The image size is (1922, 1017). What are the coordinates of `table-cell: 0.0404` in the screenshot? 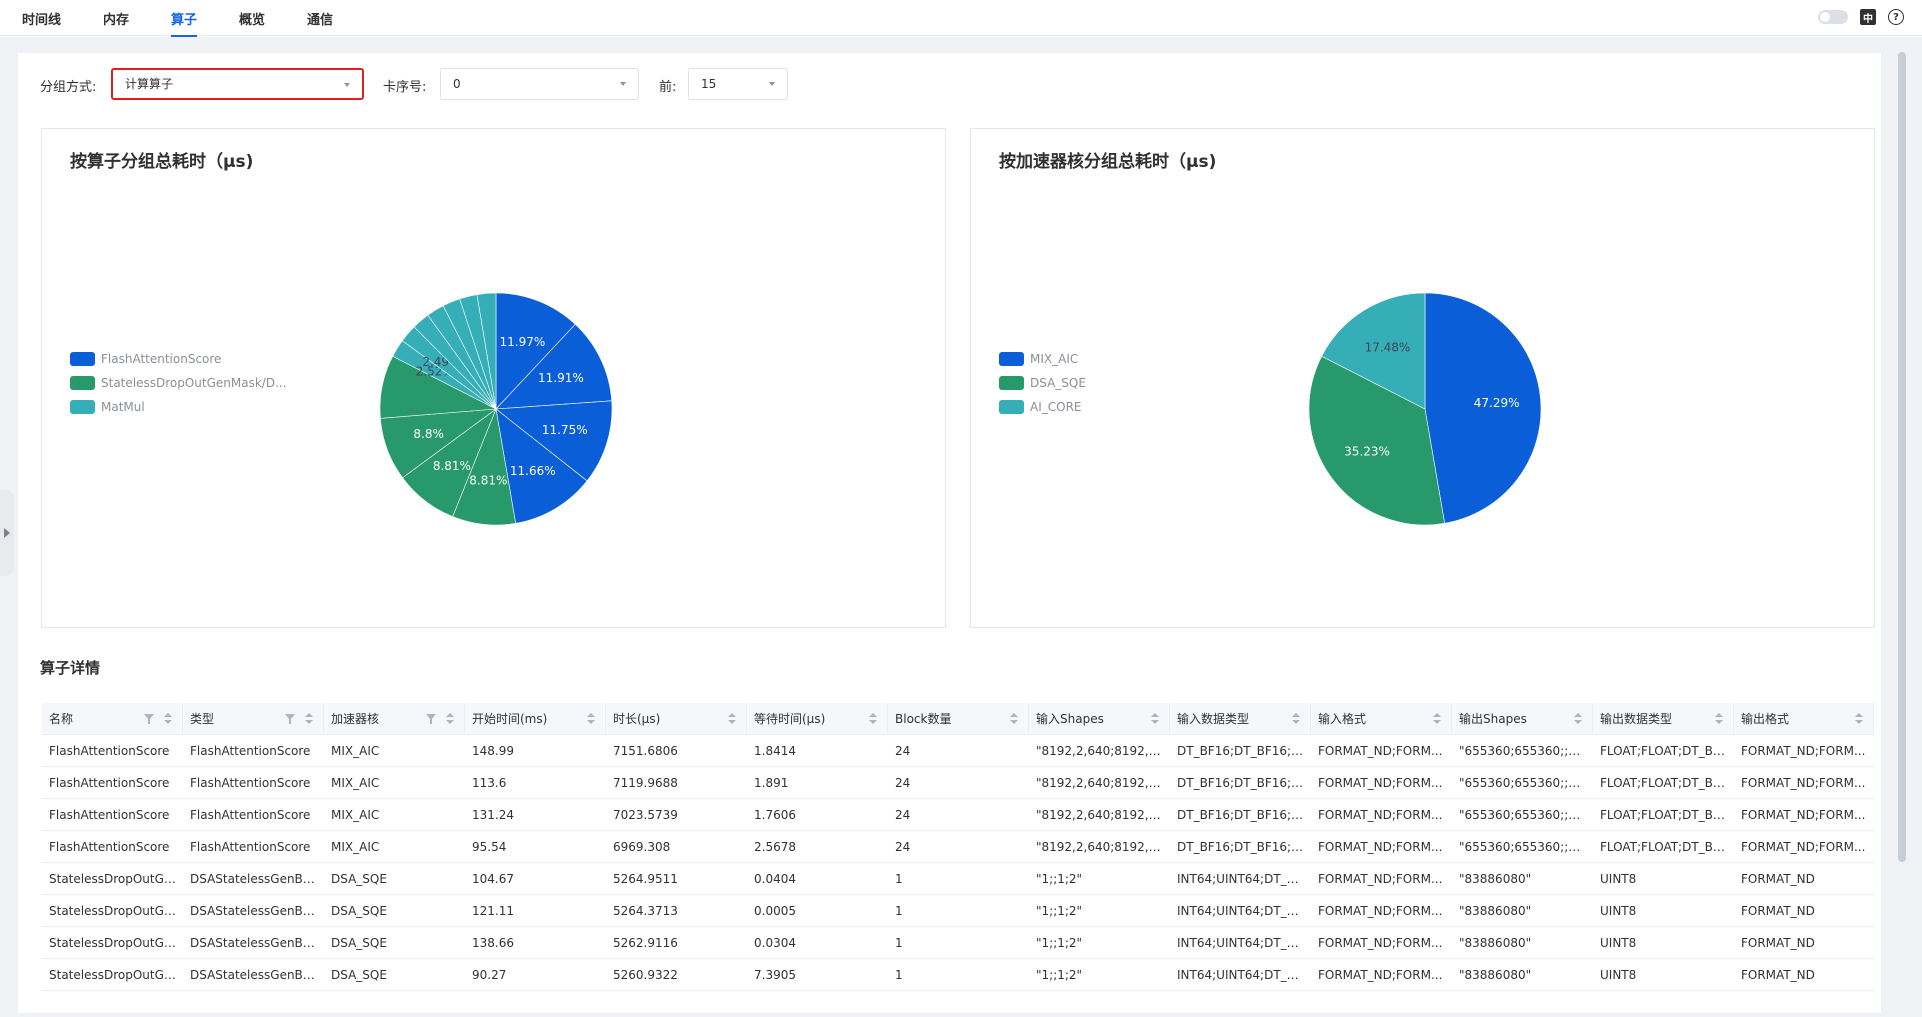 It's located at (775, 879).